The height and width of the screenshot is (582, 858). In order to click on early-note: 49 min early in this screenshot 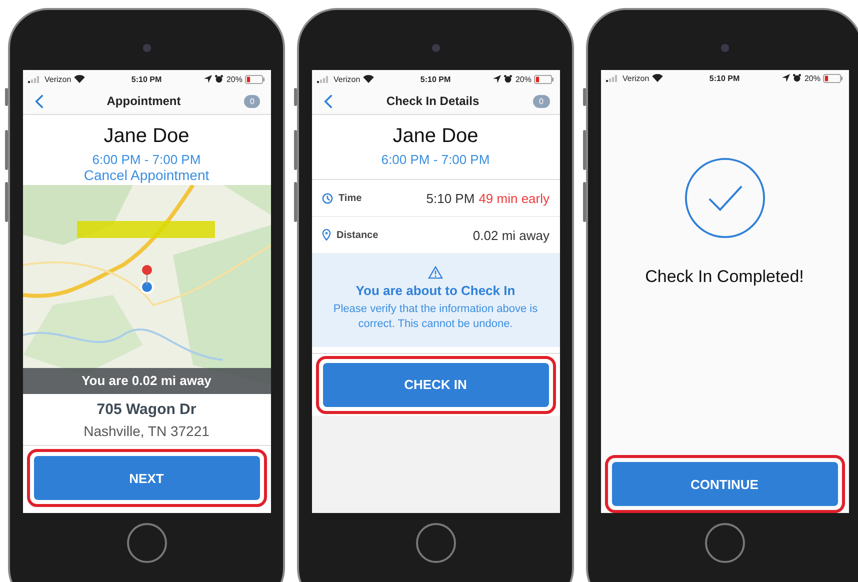, I will do `click(514, 198)`.